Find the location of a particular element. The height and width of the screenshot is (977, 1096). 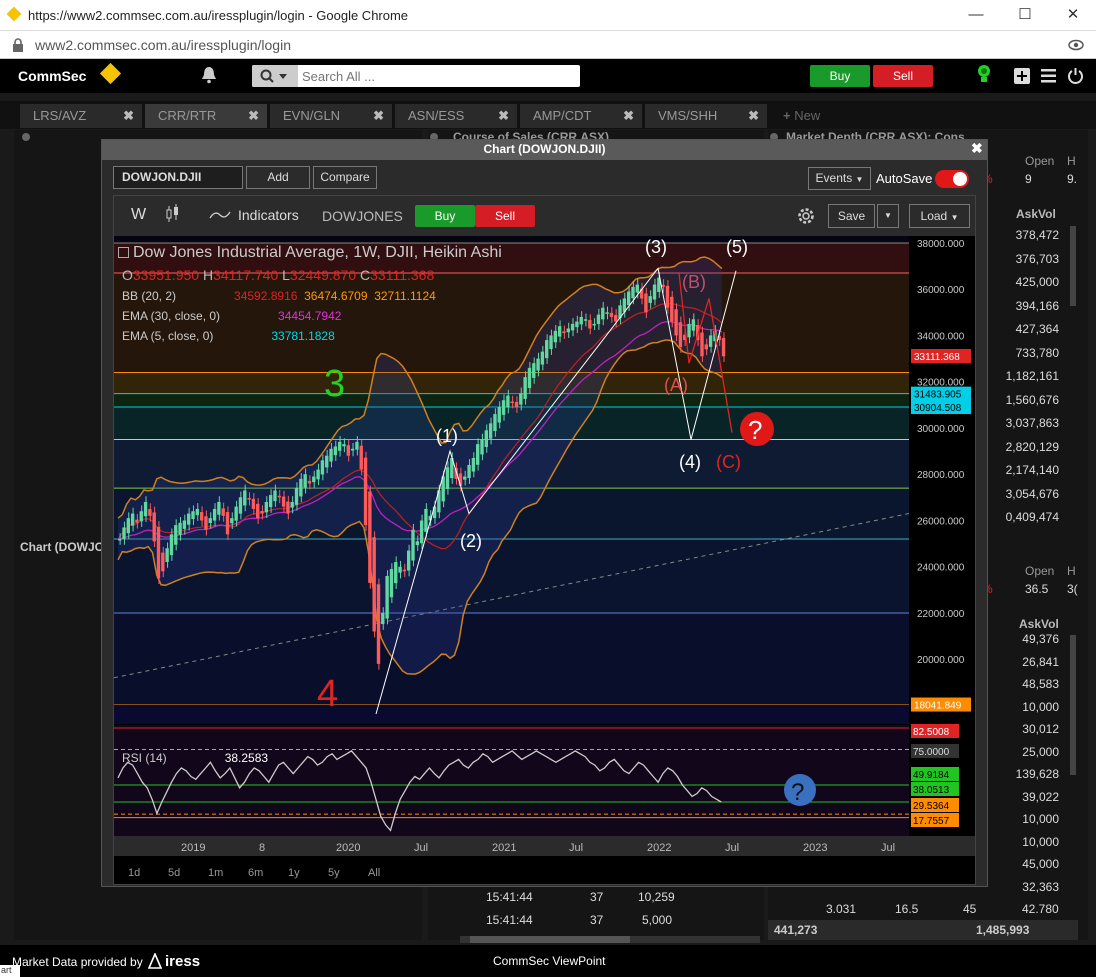

new-tab-button: + New is located at coordinates (805, 116).